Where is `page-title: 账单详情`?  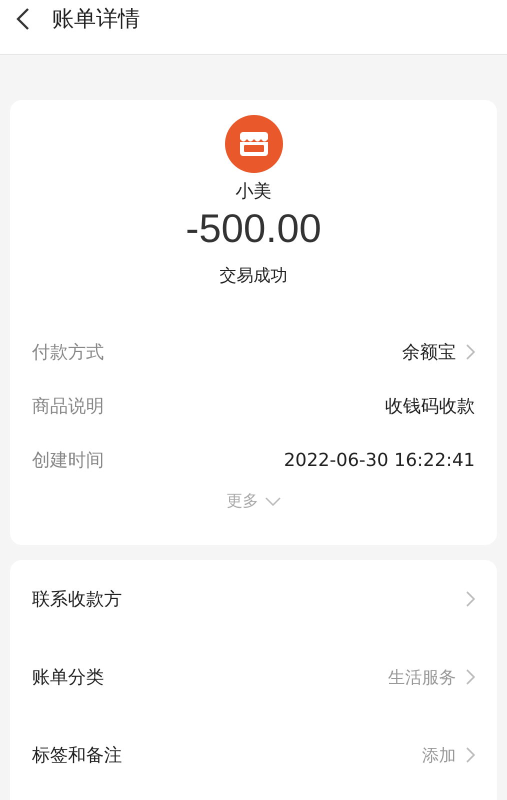
page-title: 账单详情 is located at coordinates (96, 20).